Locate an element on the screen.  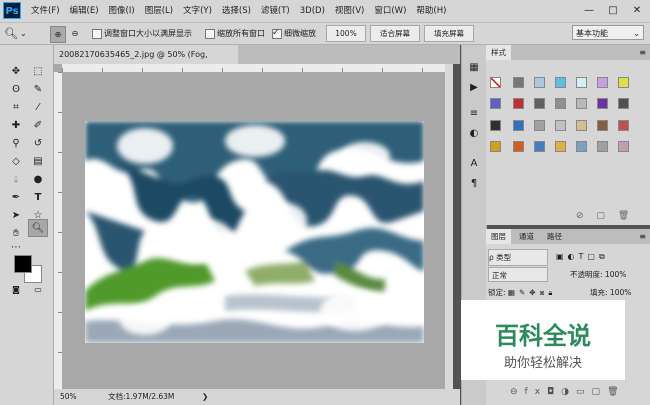
healing-brush-icon: ✚ is located at coordinates (16, 126).